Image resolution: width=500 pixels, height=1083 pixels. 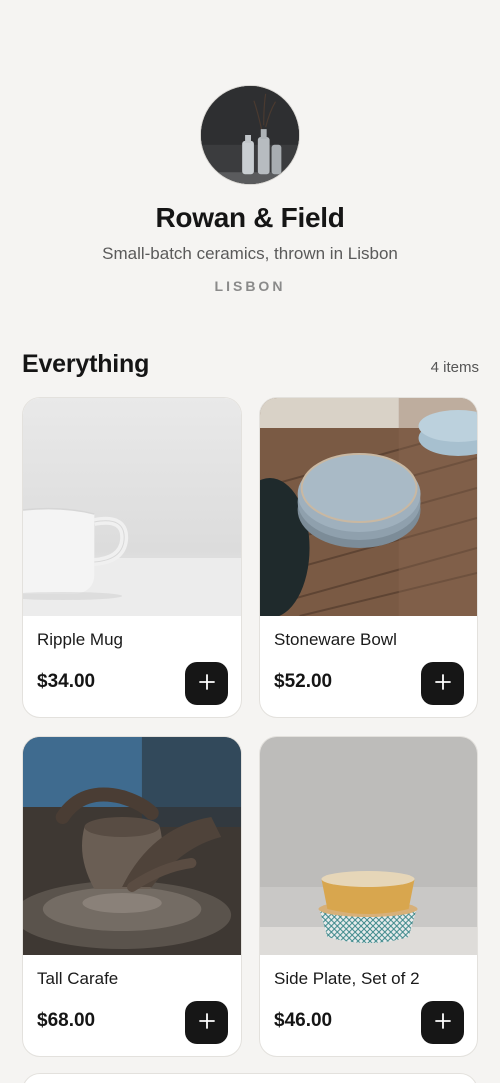 I want to click on product-image-white-mug, so click(x=132, y=507).